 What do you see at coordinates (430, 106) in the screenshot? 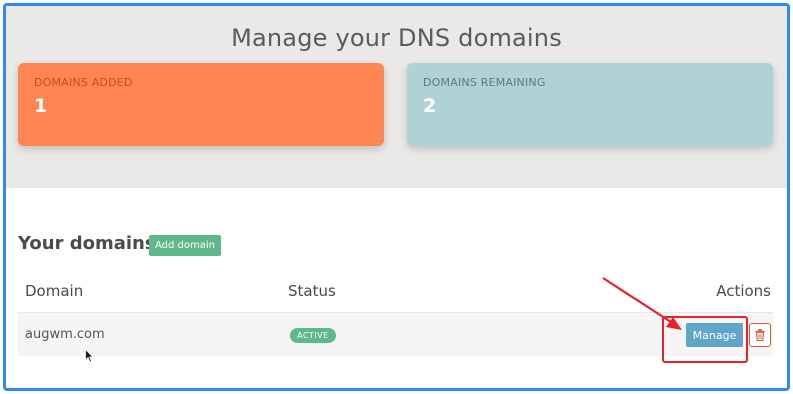
I see `domains-remaining-value: 2` at bounding box center [430, 106].